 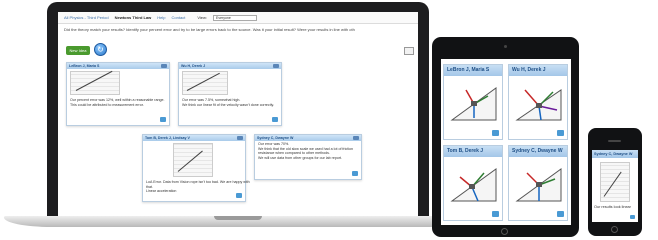 I want to click on nav-link-course: All Physics - Third Period, so click(x=86, y=17).